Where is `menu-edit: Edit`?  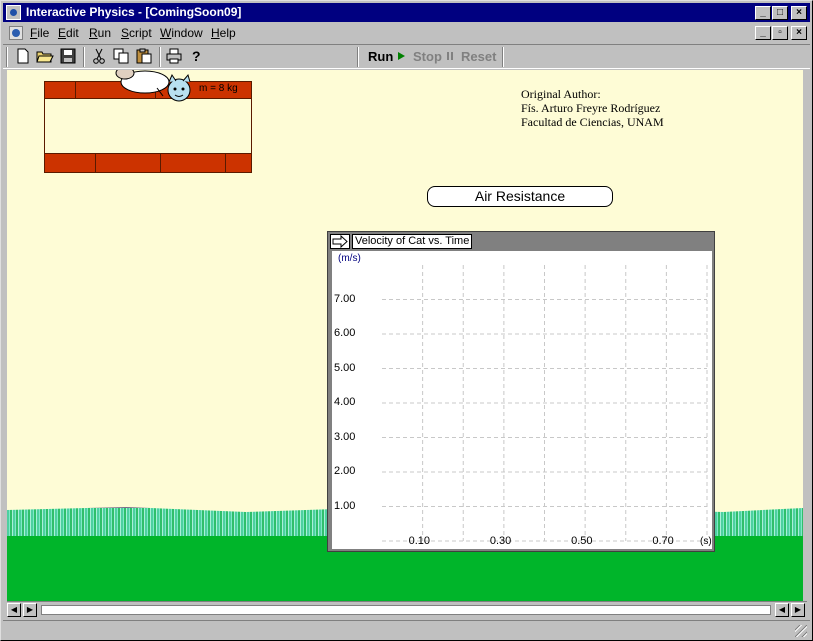 menu-edit: Edit is located at coordinates (68, 33).